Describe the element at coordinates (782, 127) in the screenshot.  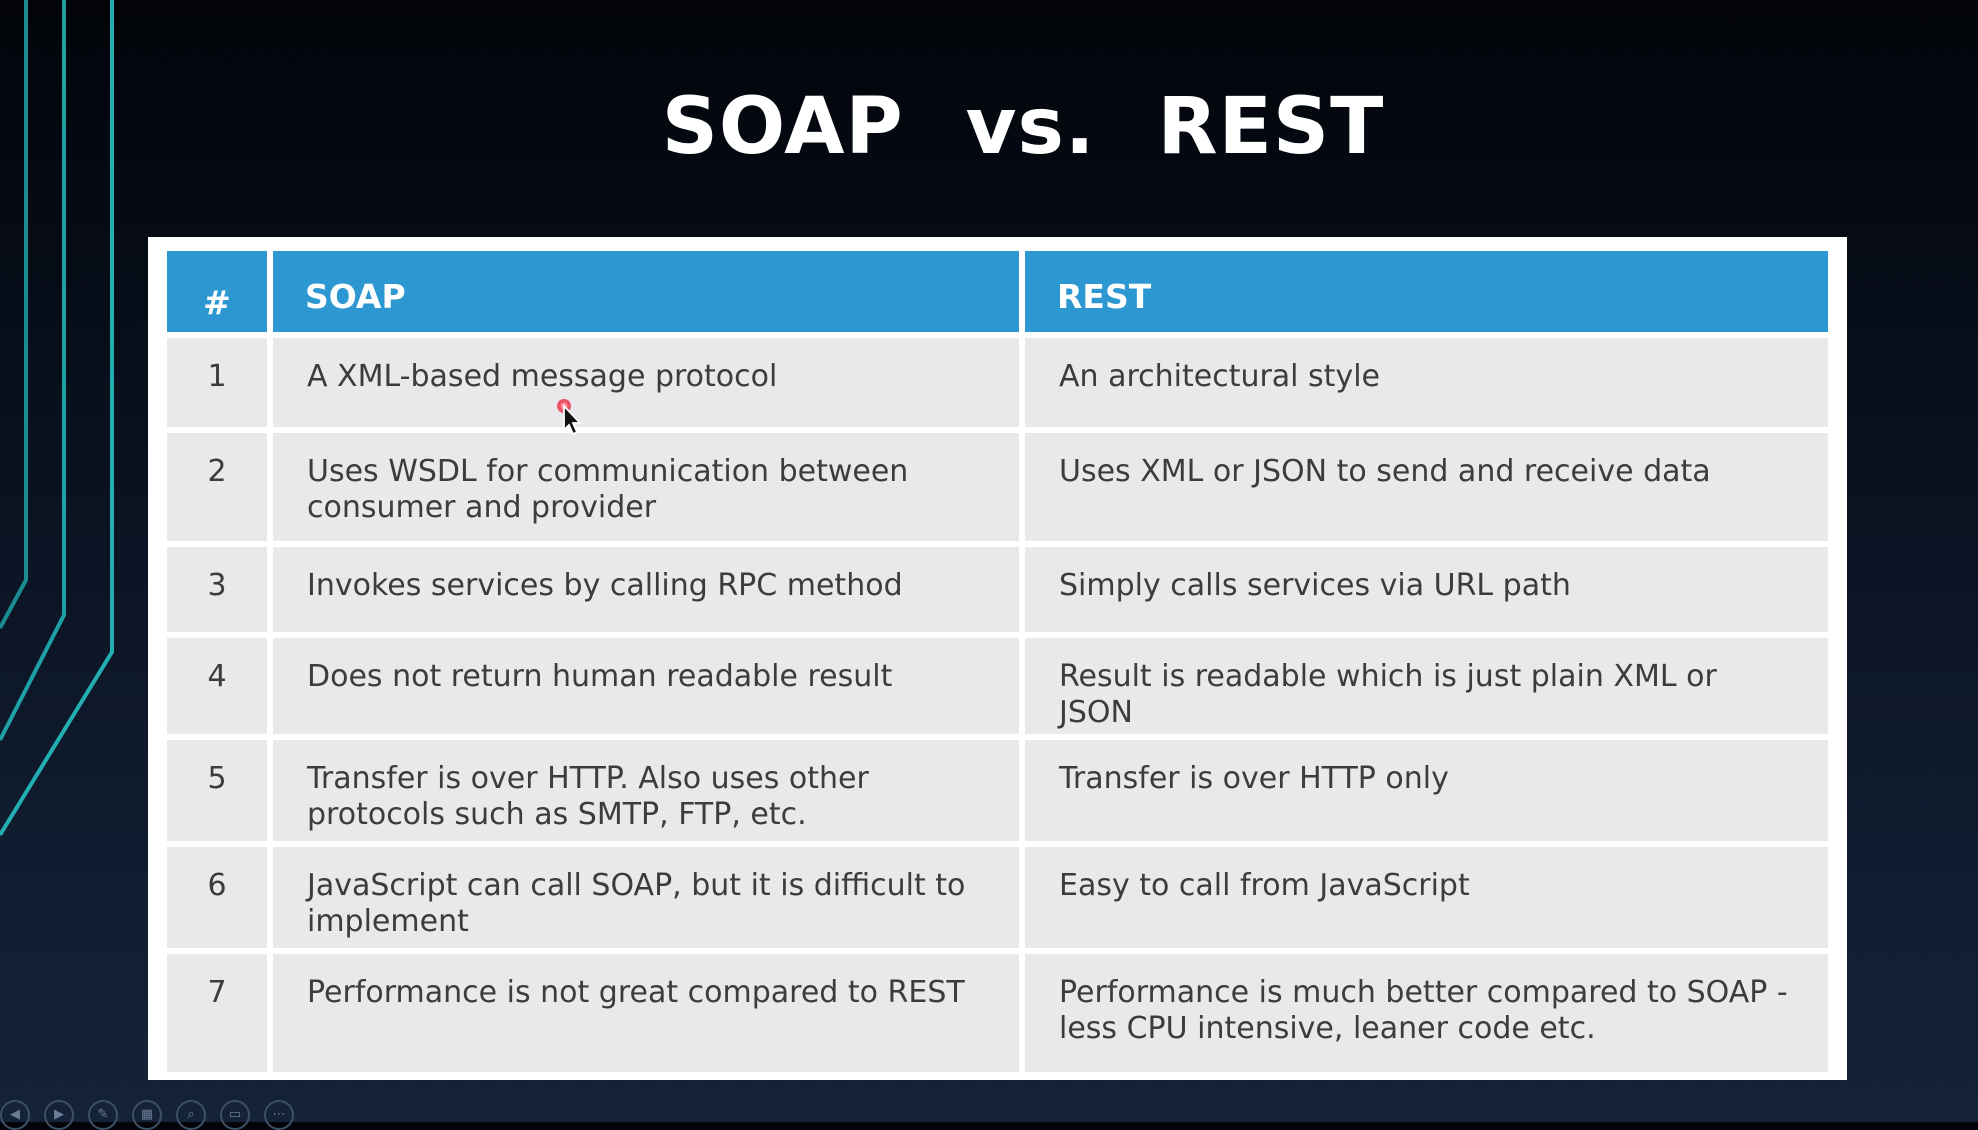
I see `title-soap: SOAP` at that location.